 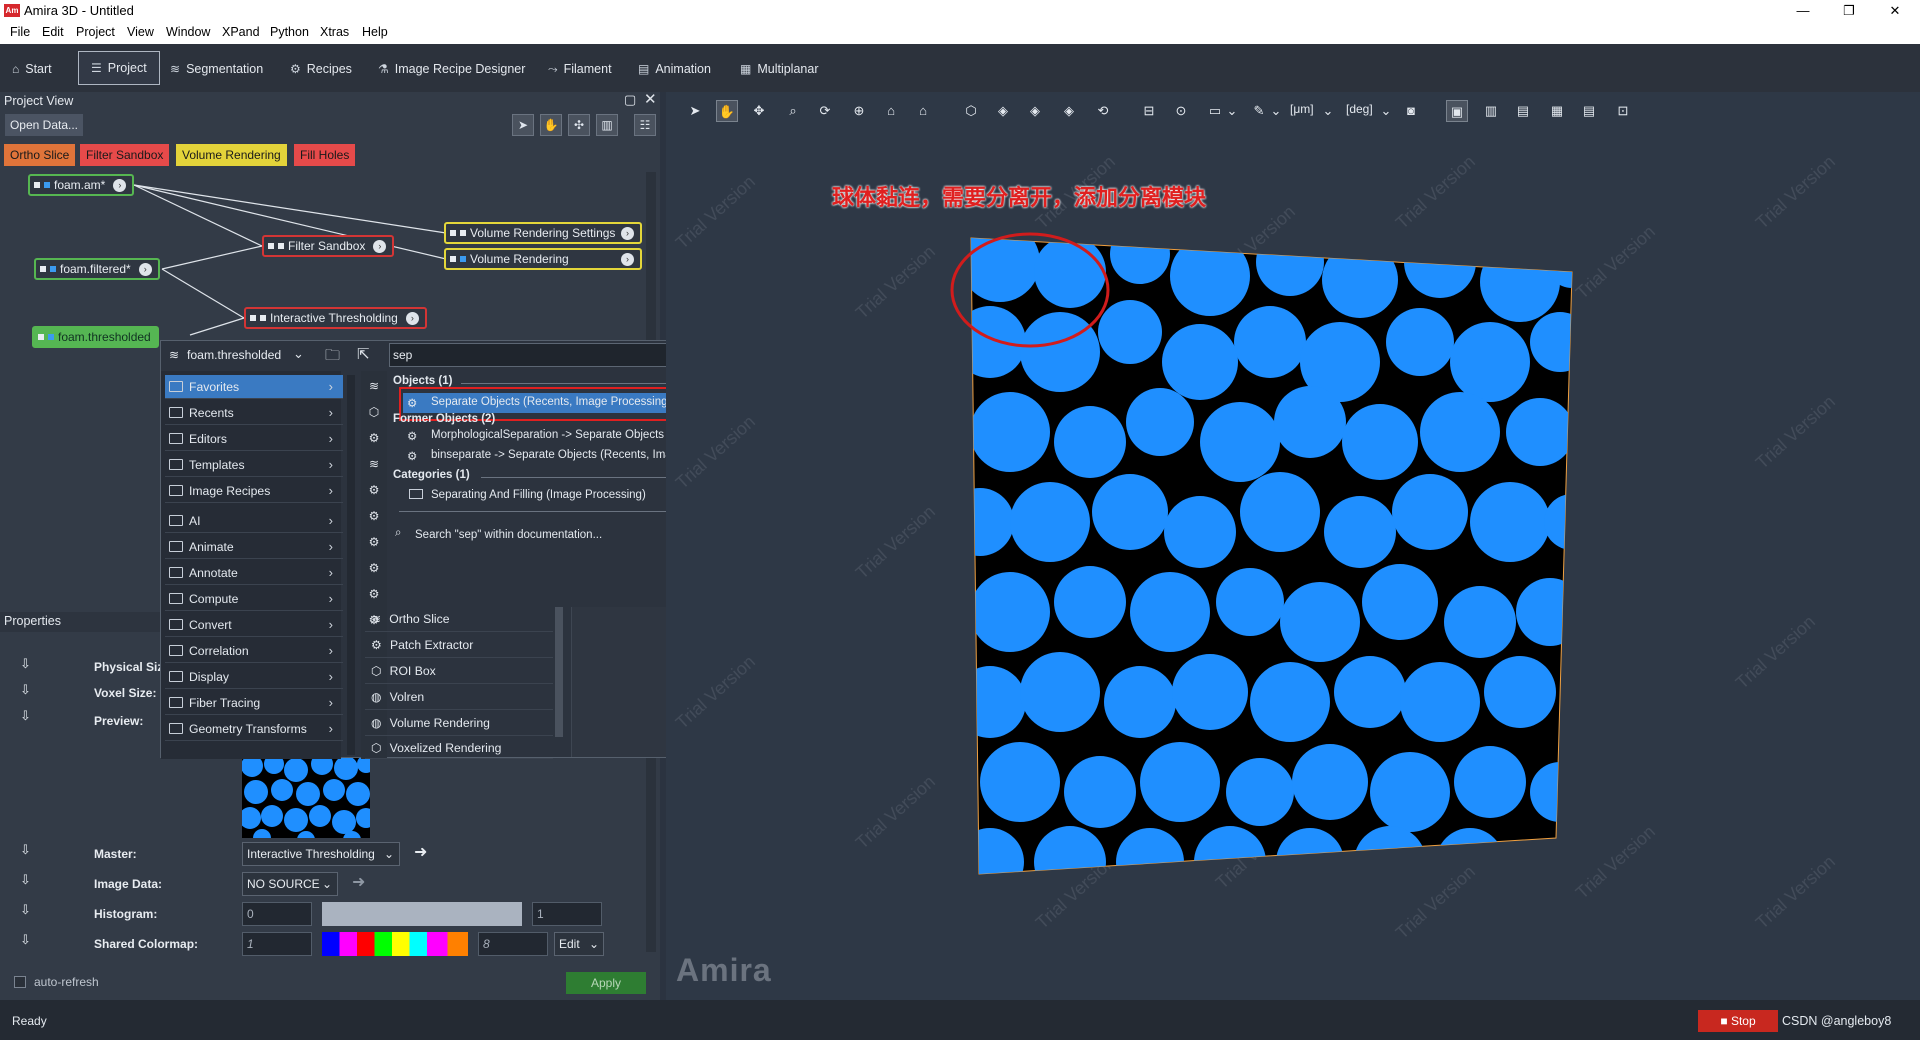 I want to click on menu-window: Window, so click(x=188, y=32).